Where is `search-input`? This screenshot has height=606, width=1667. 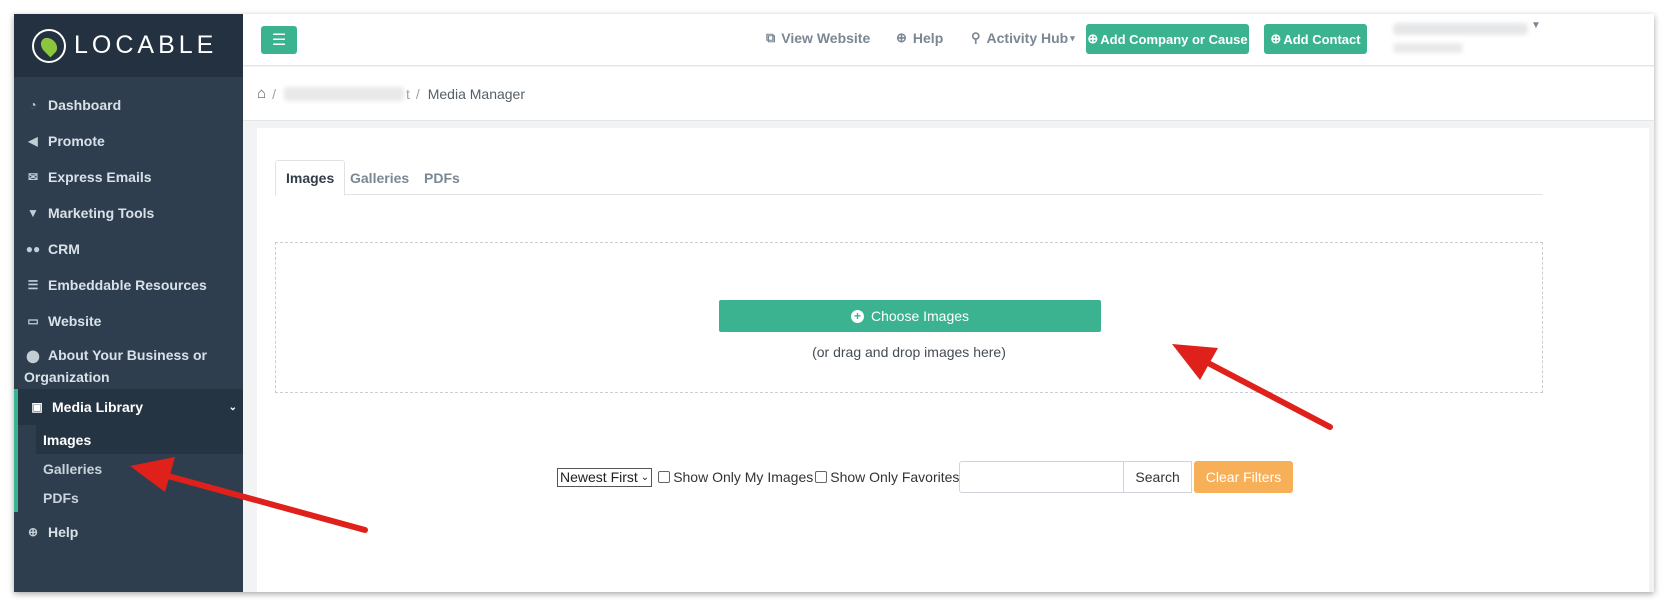
search-input is located at coordinates (1042, 477).